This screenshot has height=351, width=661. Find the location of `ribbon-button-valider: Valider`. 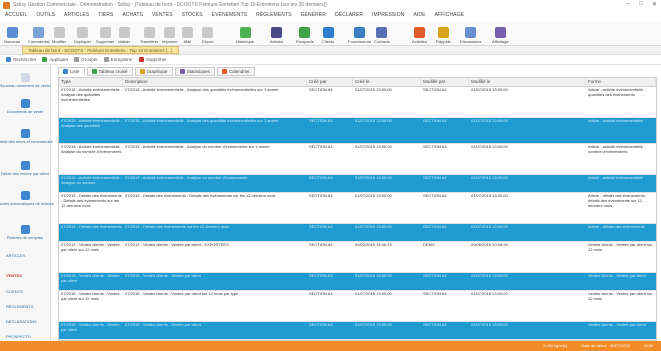

ribbon-button-valider: Valider is located at coordinates (124, 33).